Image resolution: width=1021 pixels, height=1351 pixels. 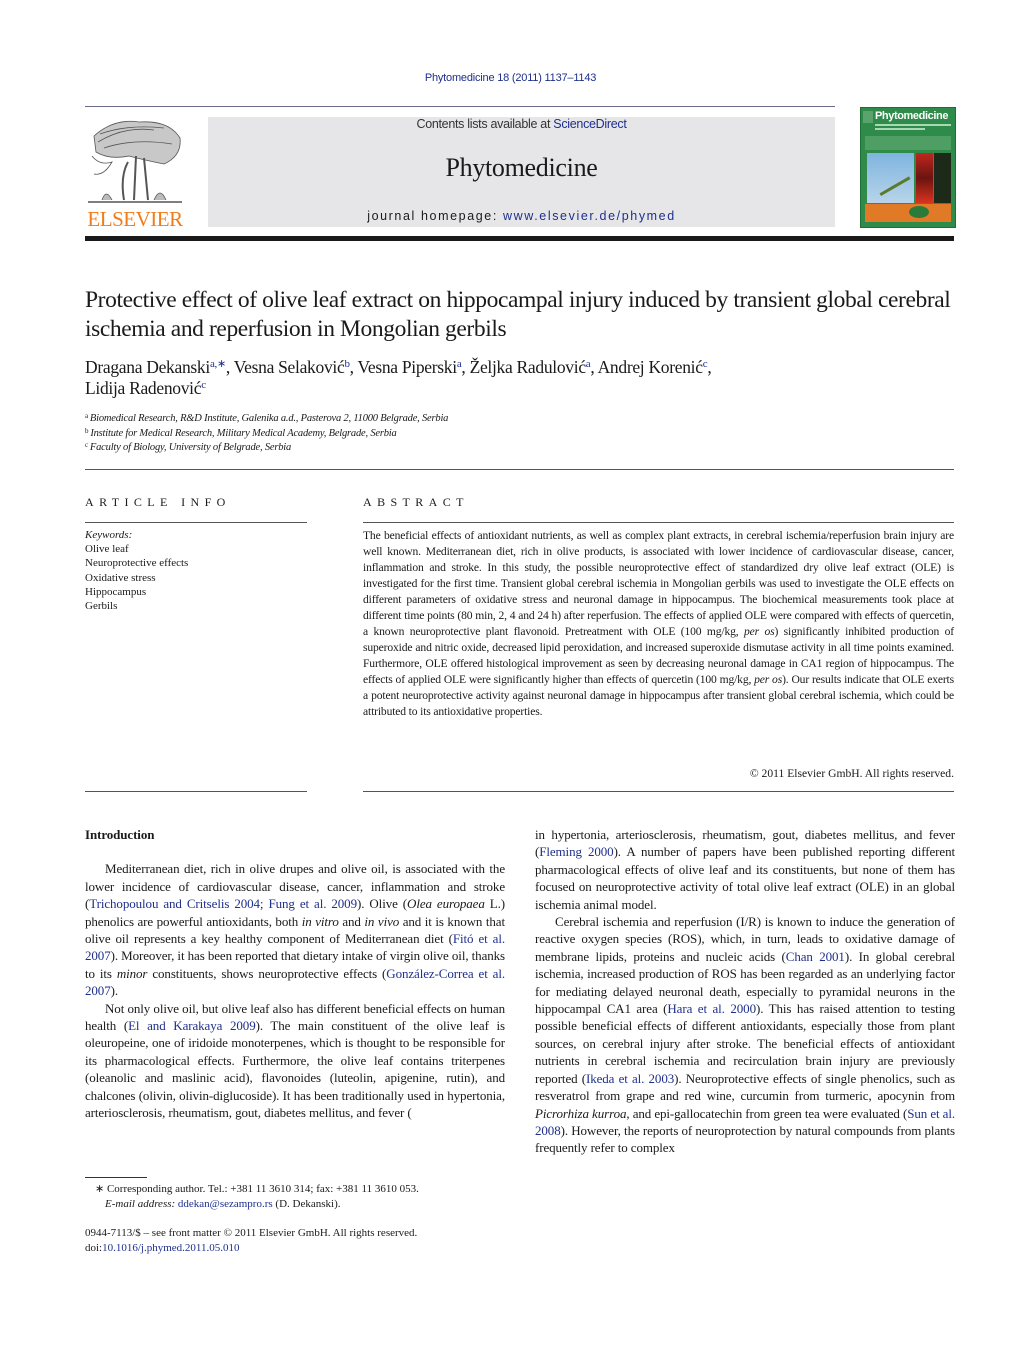 What do you see at coordinates (521, 167) in the screenshot?
I see `journal-name: Phytomedicine` at bounding box center [521, 167].